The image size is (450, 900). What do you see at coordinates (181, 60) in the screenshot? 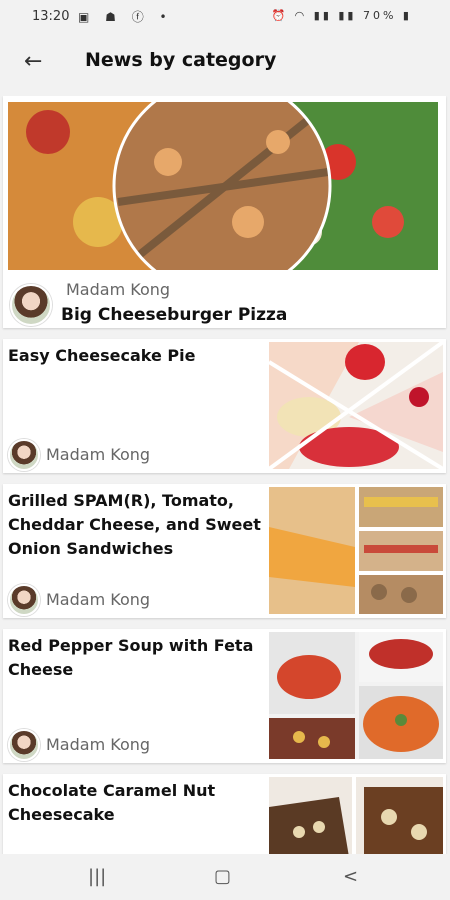
I see `page-title: News by category` at bounding box center [181, 60].